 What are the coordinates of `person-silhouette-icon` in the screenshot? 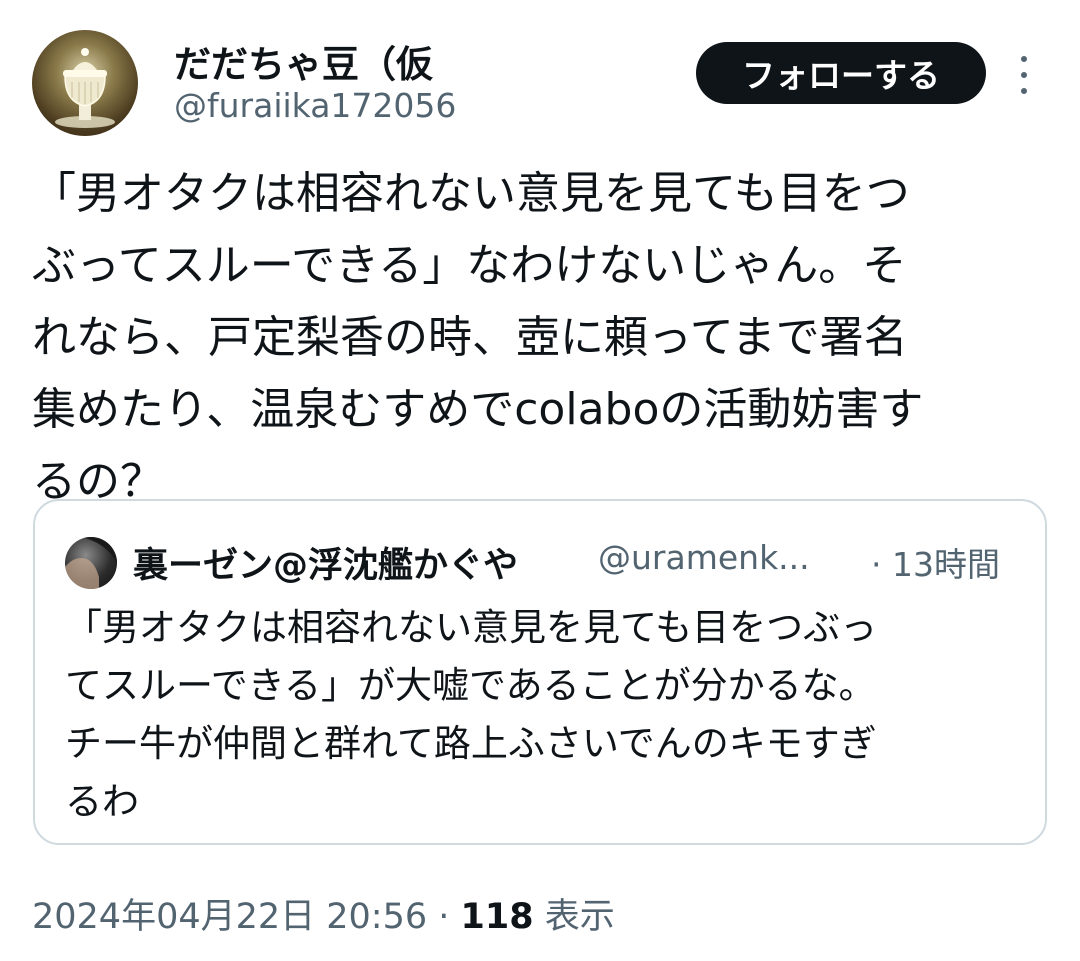 It's located at (91, 563).